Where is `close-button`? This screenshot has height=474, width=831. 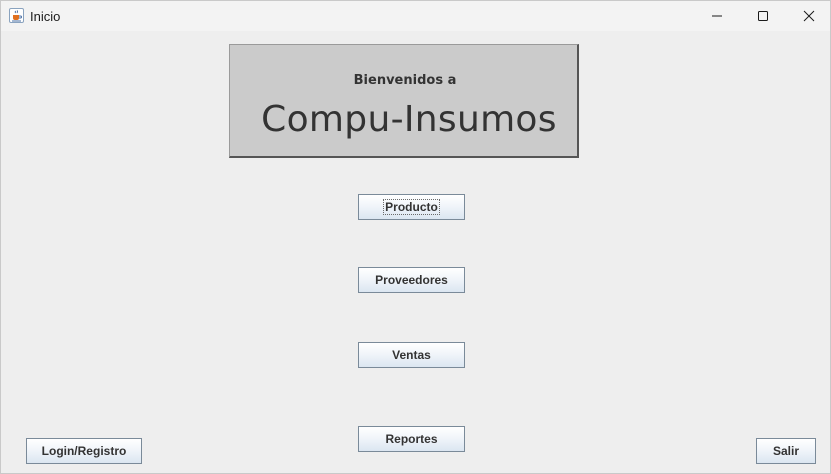 close-button is located at coordinates (808, 16).